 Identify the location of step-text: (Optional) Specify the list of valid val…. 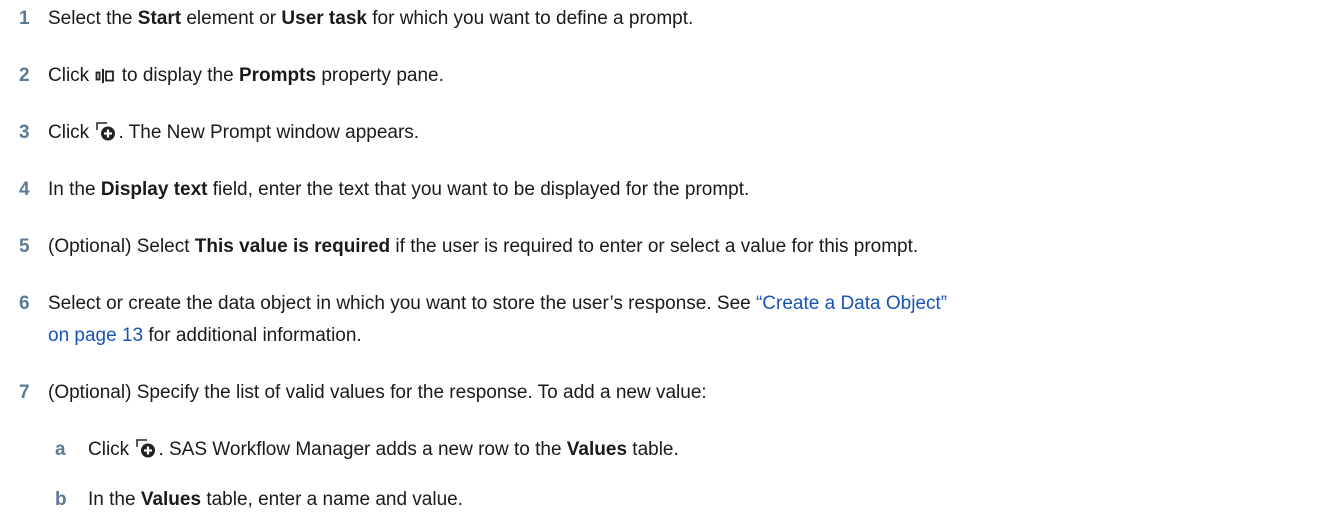
(377, 392).